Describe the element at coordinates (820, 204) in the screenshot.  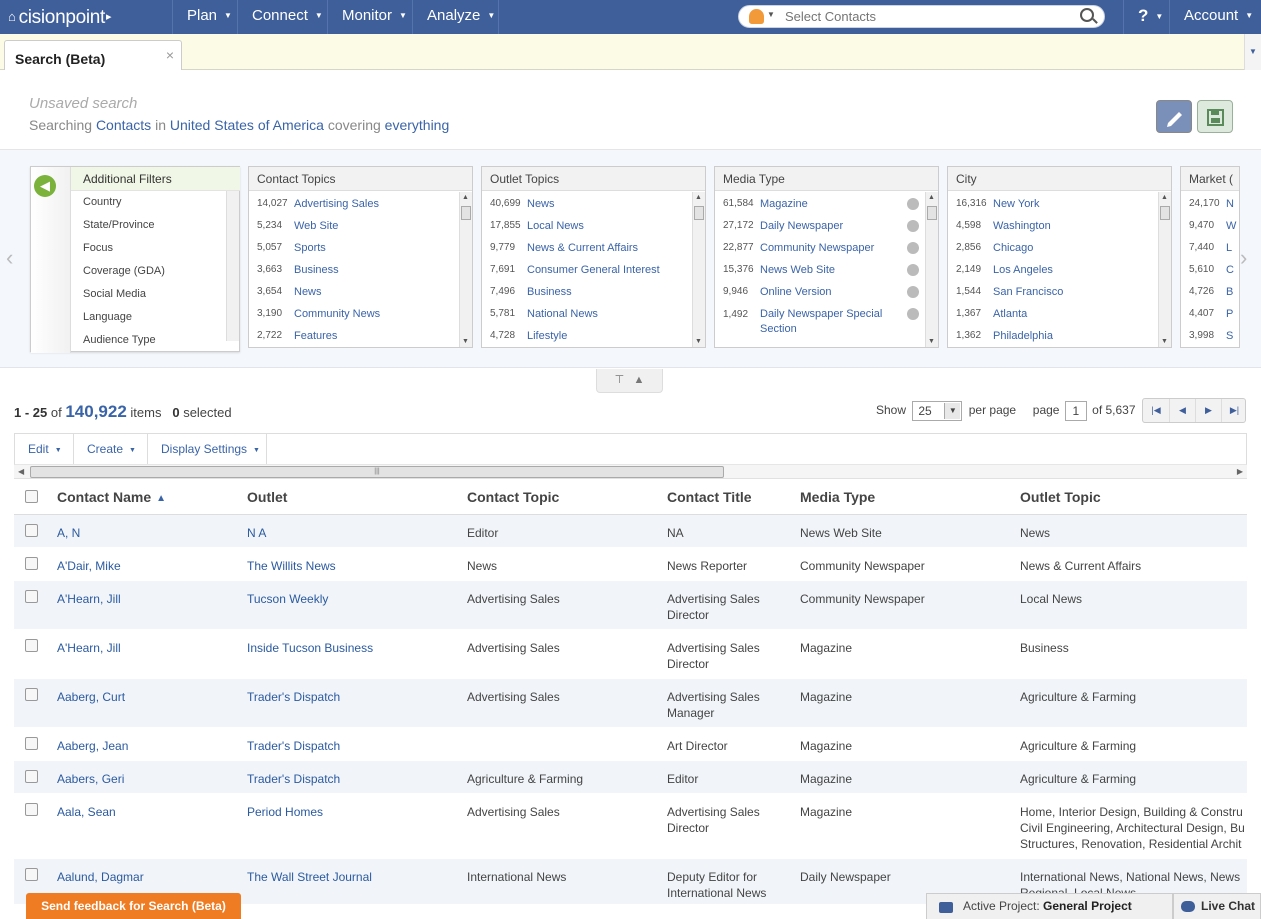
I see `facet-row: 61,584 Magazine` at that location.